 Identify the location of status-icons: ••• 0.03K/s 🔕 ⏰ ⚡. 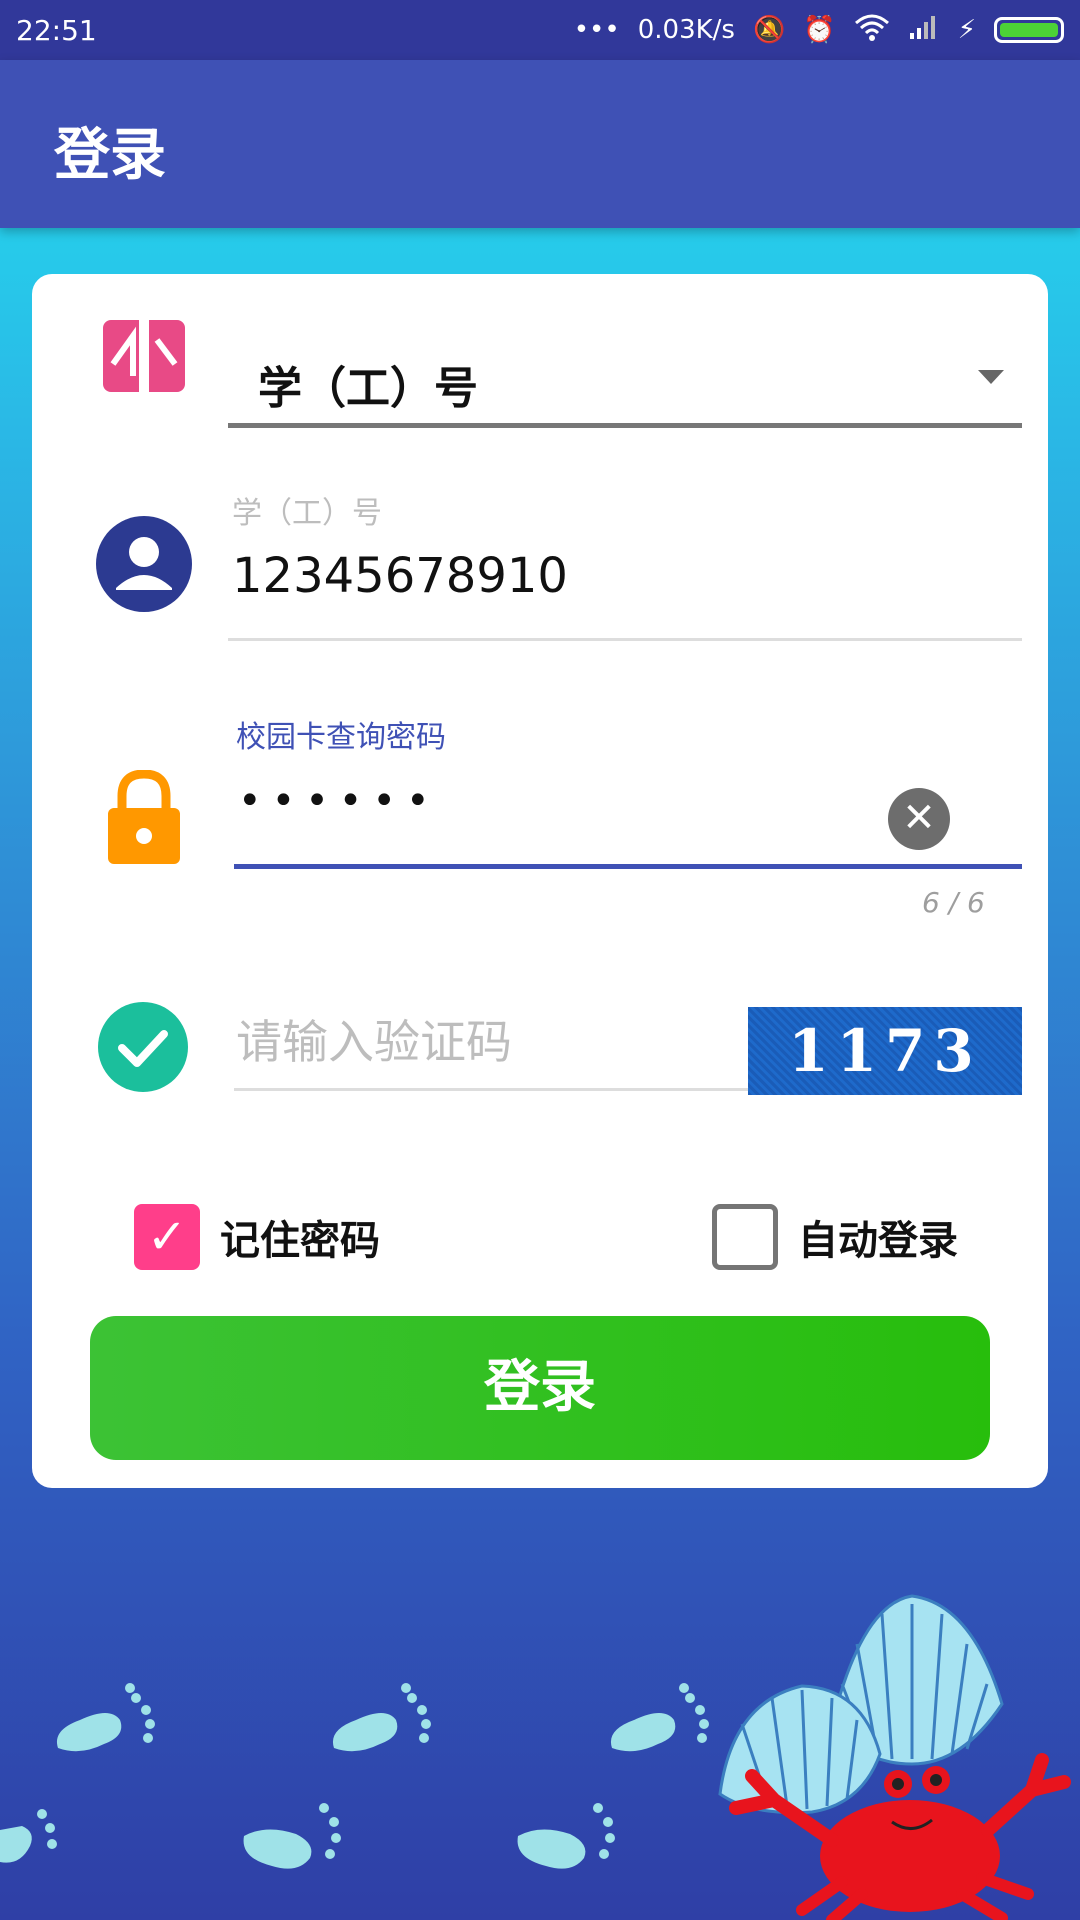
(819, 30).